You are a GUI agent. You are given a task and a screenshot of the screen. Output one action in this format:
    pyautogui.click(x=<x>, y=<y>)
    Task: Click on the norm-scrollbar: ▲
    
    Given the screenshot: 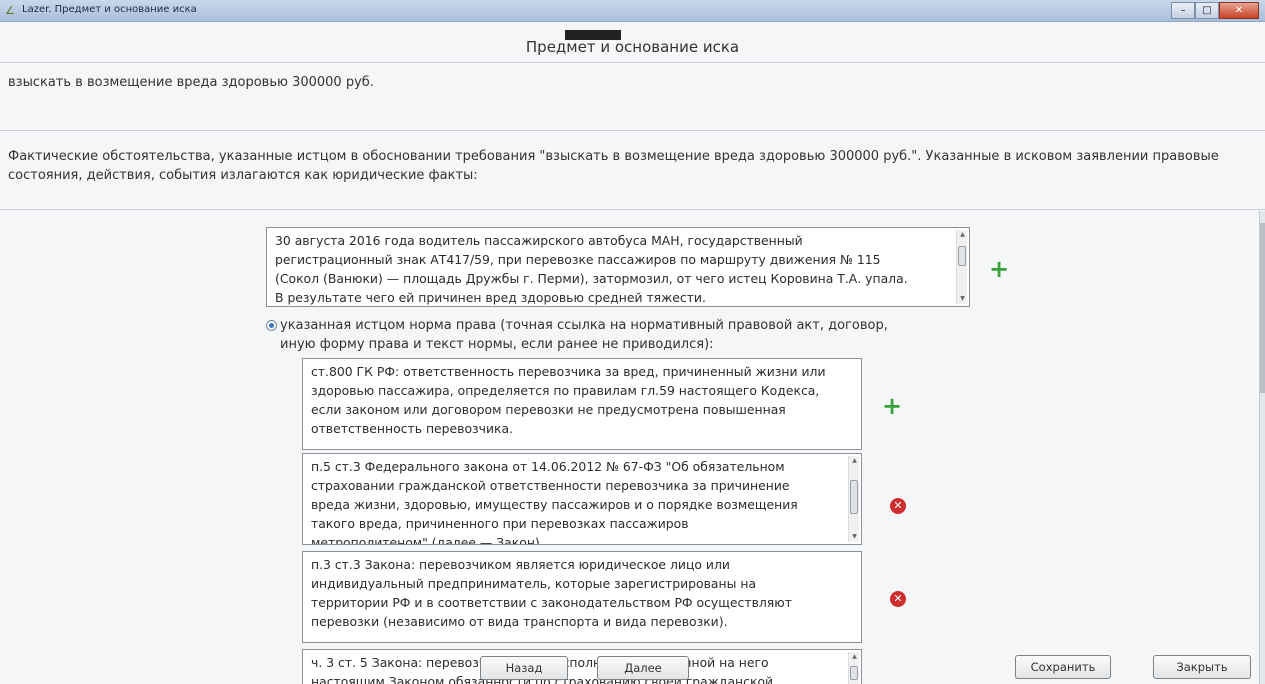 What is the action you would take?
    pyautogui.click(x=853, y=668)
    